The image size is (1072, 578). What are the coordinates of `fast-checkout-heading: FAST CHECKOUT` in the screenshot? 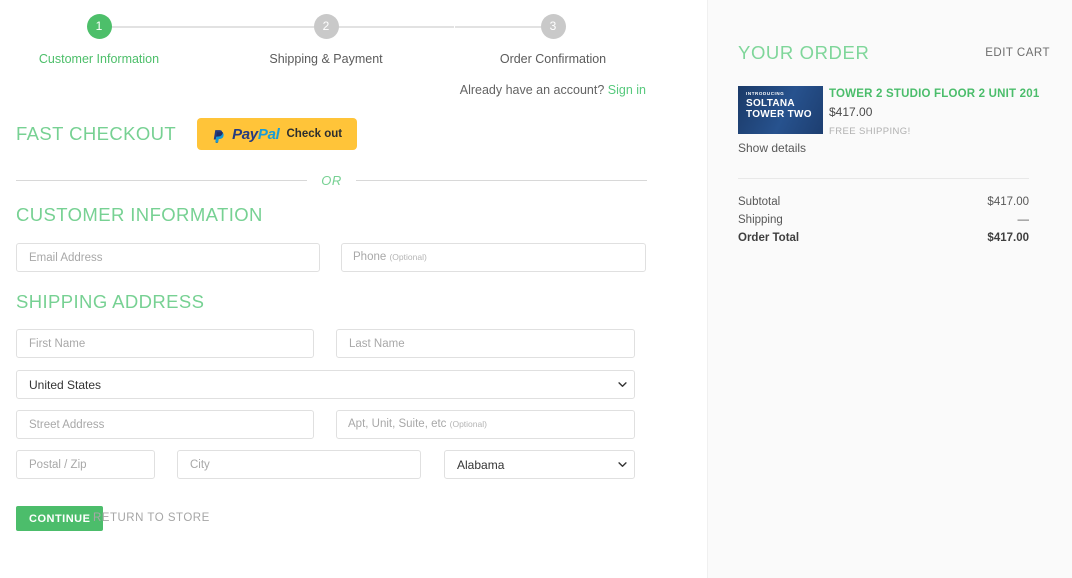 It's located at (96, 133).